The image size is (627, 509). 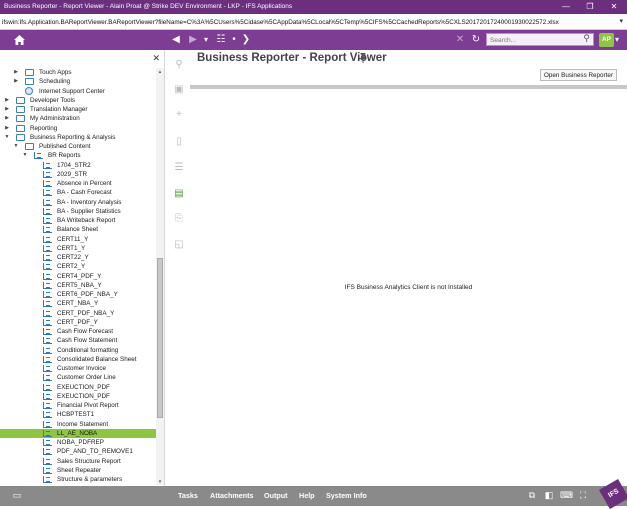 What do you see at coordinates (176, 40) in the screenshot?
I see `back-icon: ◀` at bounding box center [176, 40].